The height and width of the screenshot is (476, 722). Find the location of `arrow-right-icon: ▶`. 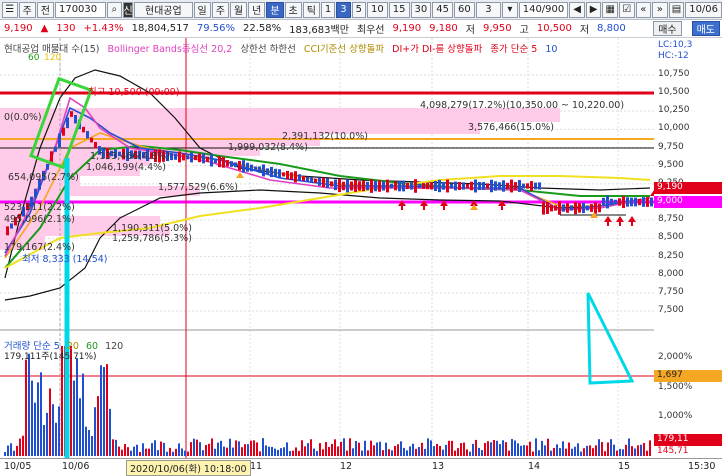

arrow-right-icon: ▶ is located at coordinates (593, 9).